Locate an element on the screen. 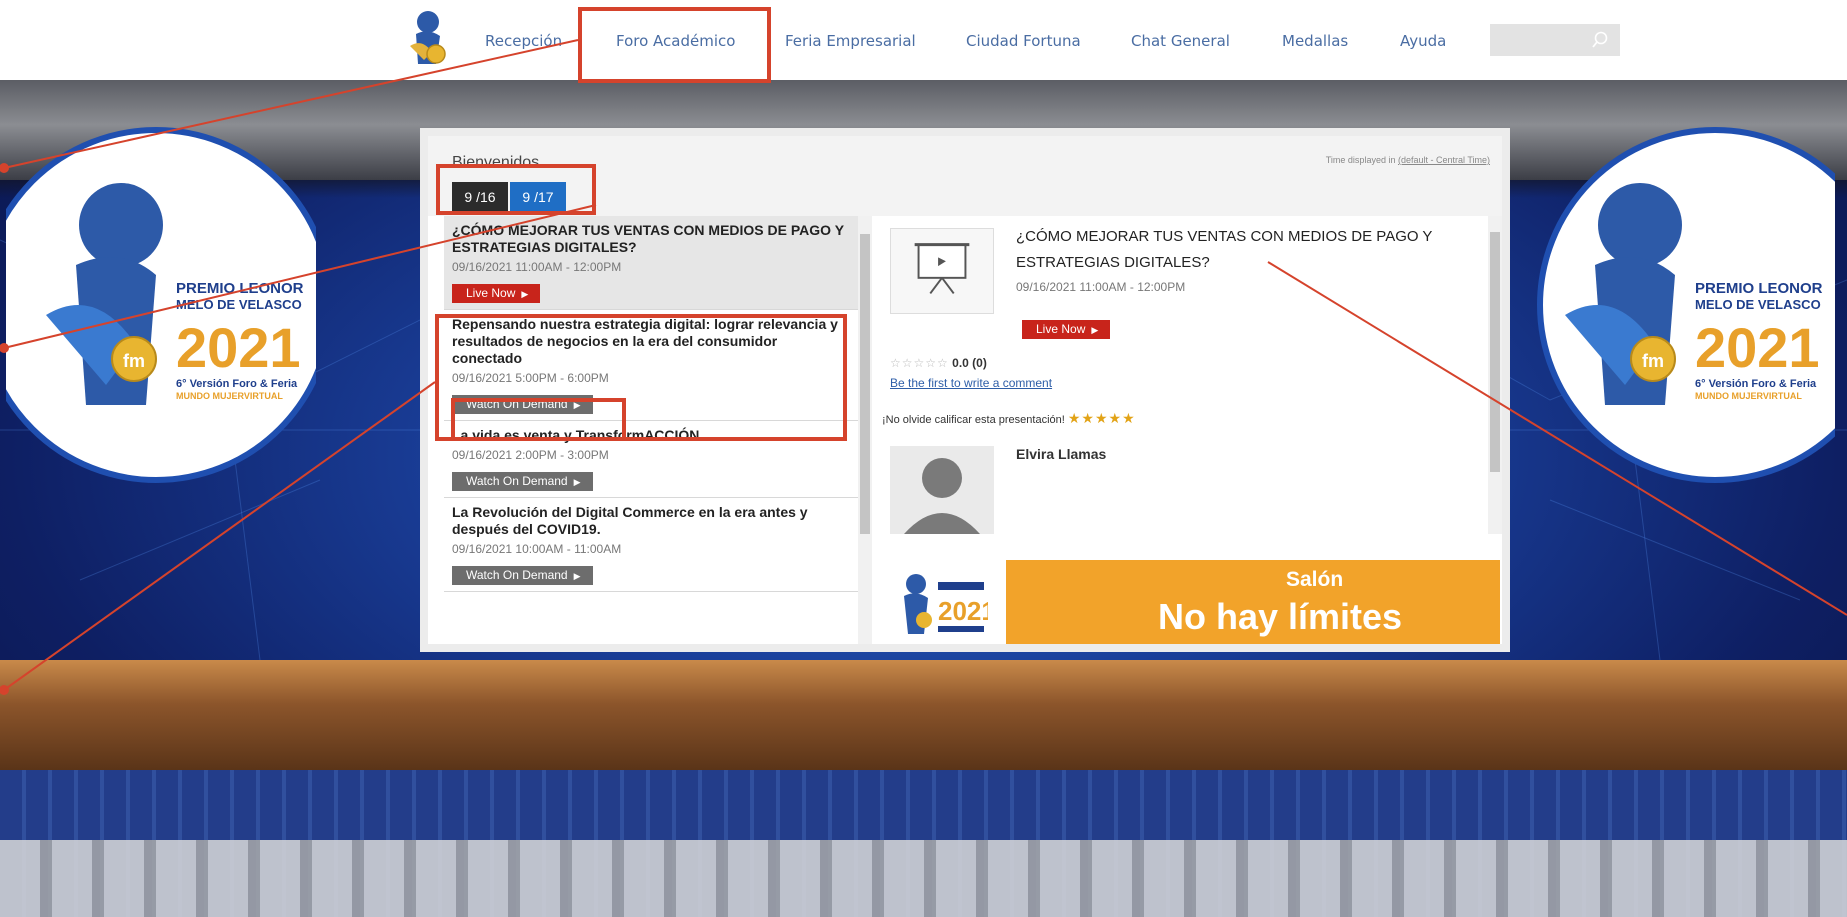 This screenshot has height=917, width=1847. session-time: 09/16/2021 5:00PM - 6:00PM is located at coordinates (530, 378).